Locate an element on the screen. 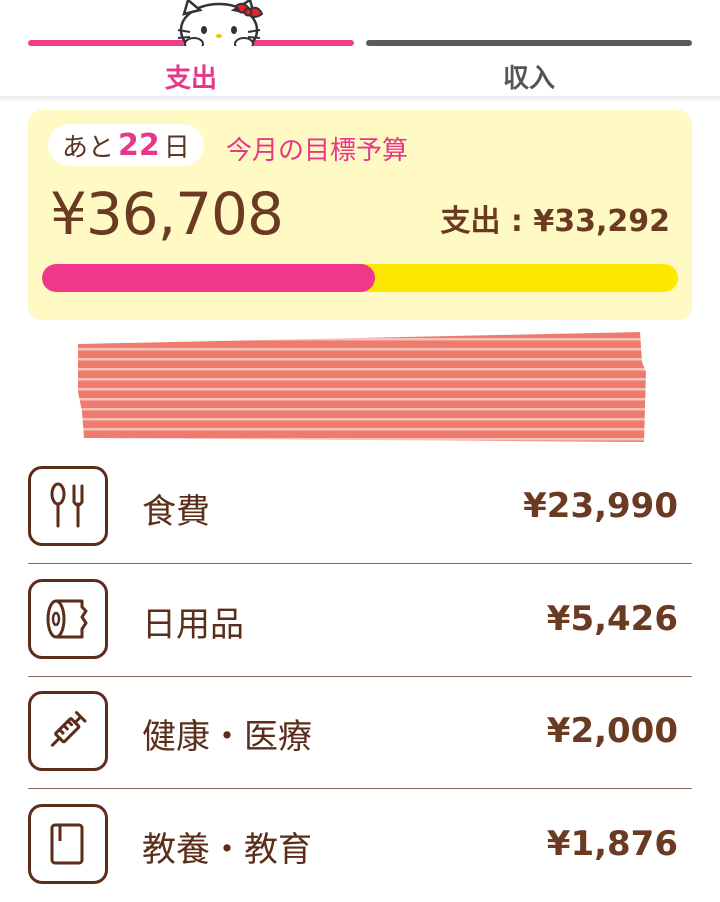  kitty-mascot-icon is located at coordinates (220, 23).